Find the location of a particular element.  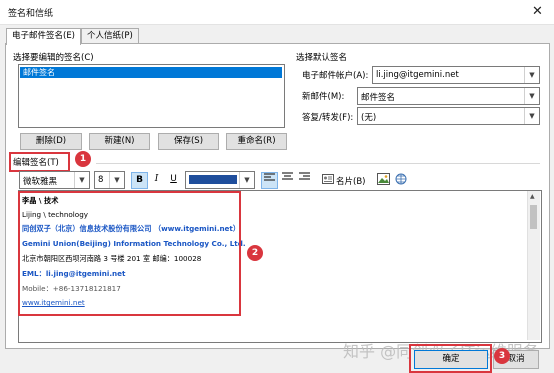

signature-list-item: 邮件签名 is located at coordinates (151, 72).